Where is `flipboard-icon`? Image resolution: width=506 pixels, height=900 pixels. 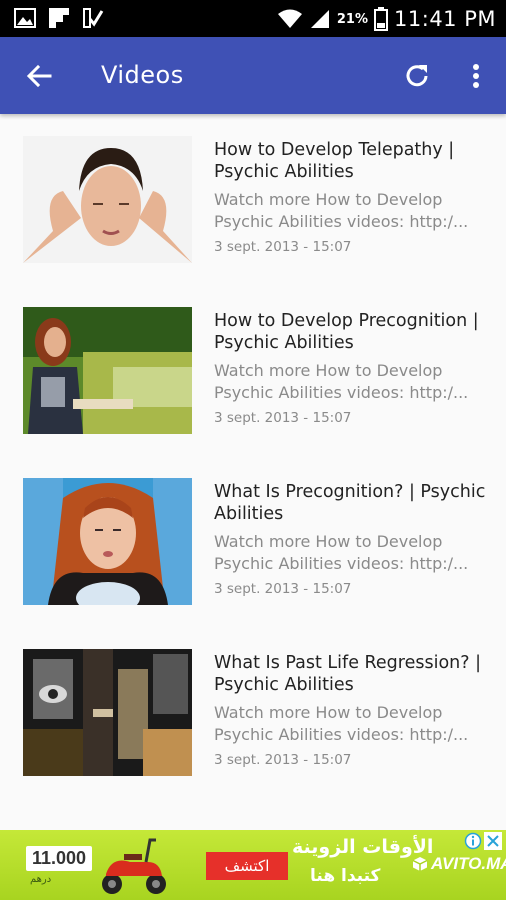
flipboard-icon is located at coordinates (59, 18).